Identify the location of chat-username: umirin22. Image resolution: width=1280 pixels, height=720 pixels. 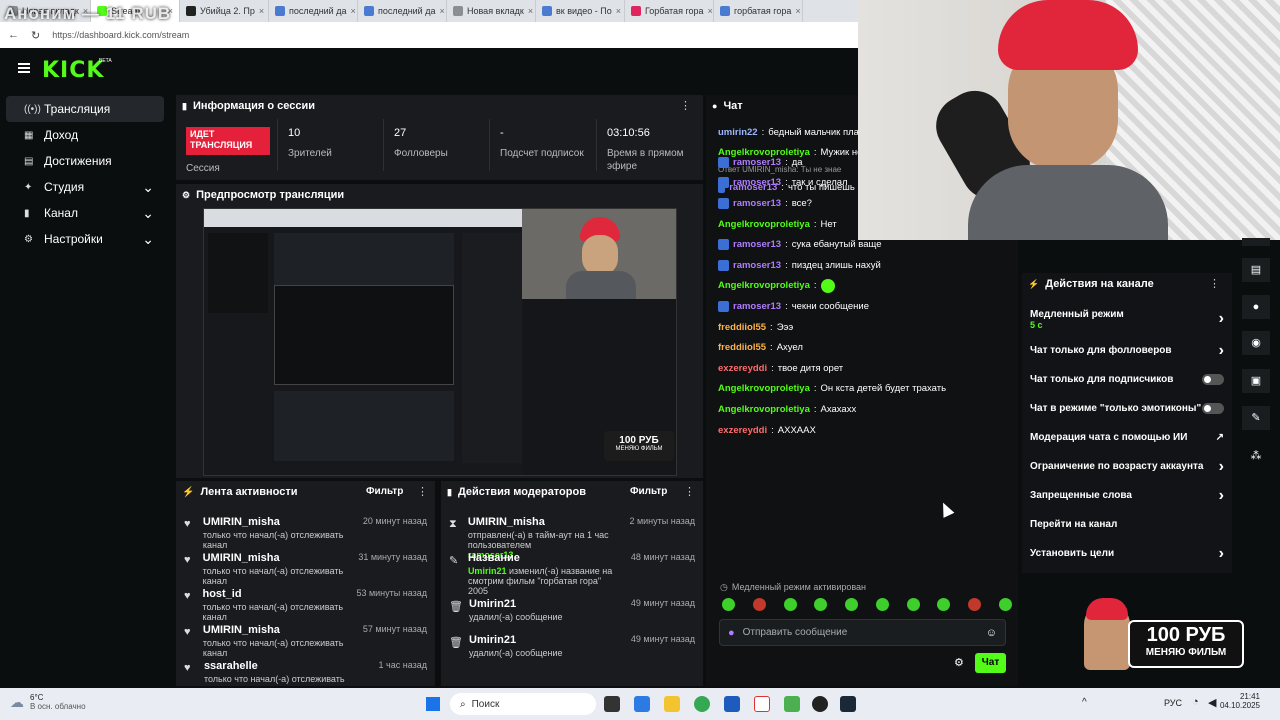
(738, 132).